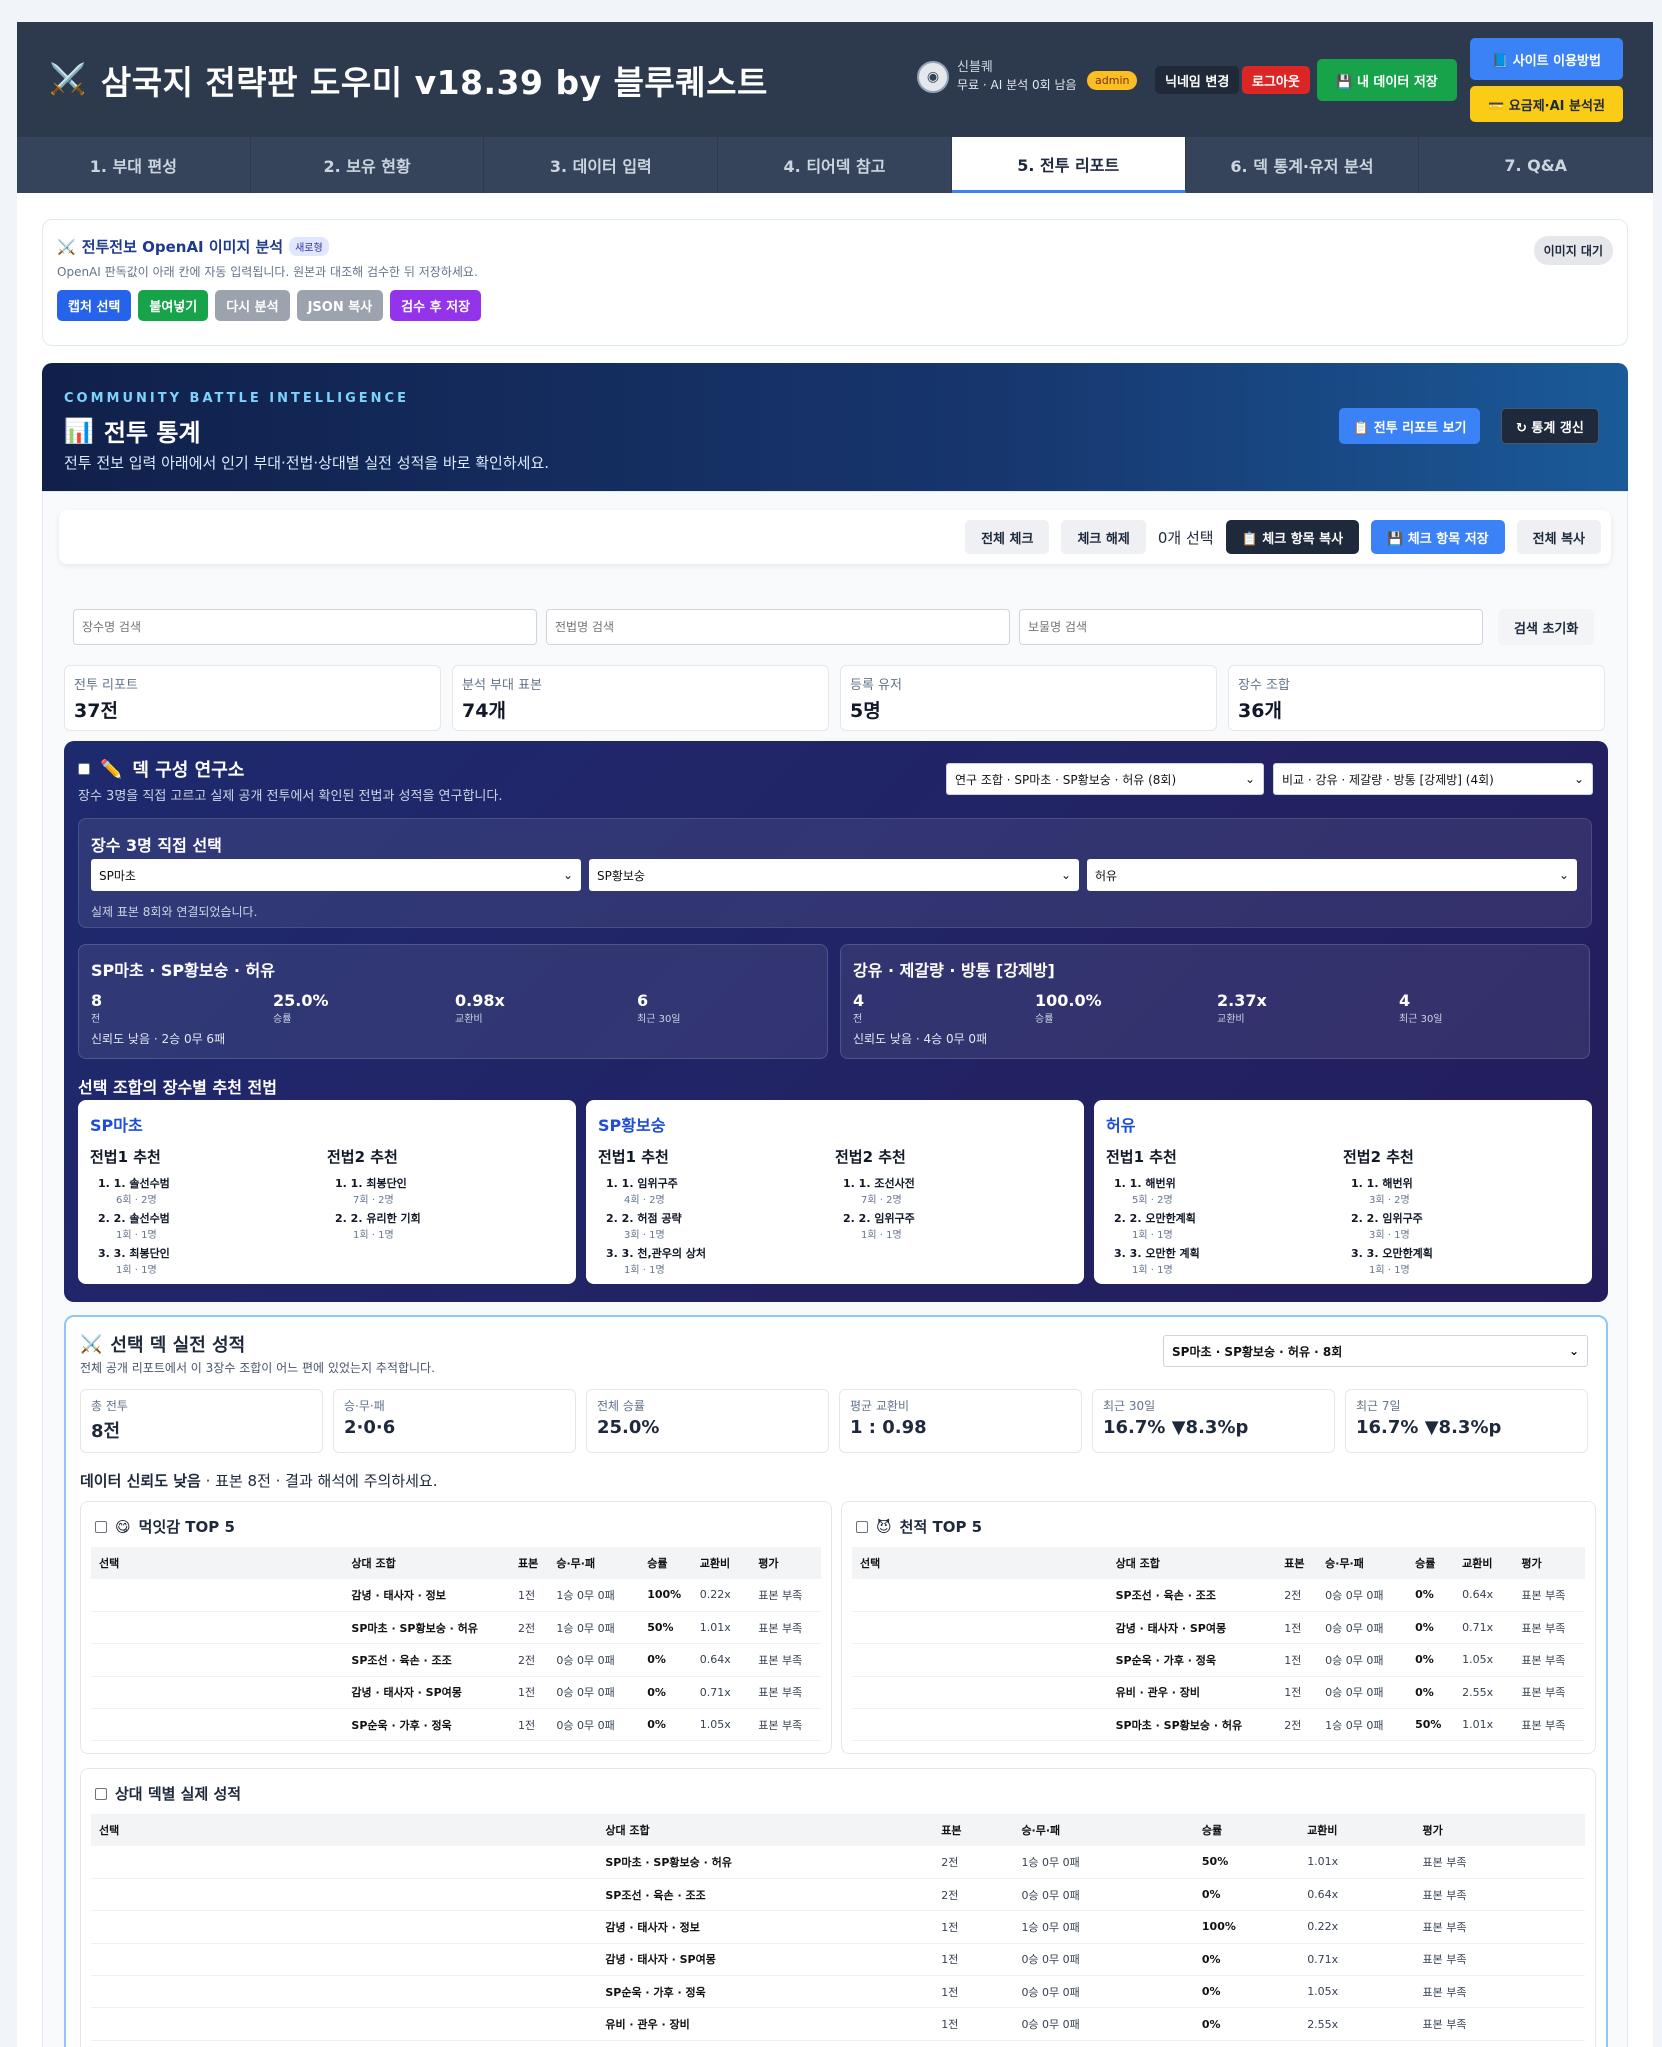 The width and height of the screenshot is (1662, 2047). What do you see at coordinates (1546, 627) in the screenshot?
I see `search-reset-button: 검색 초기화` at bounding box center [1546, 627].